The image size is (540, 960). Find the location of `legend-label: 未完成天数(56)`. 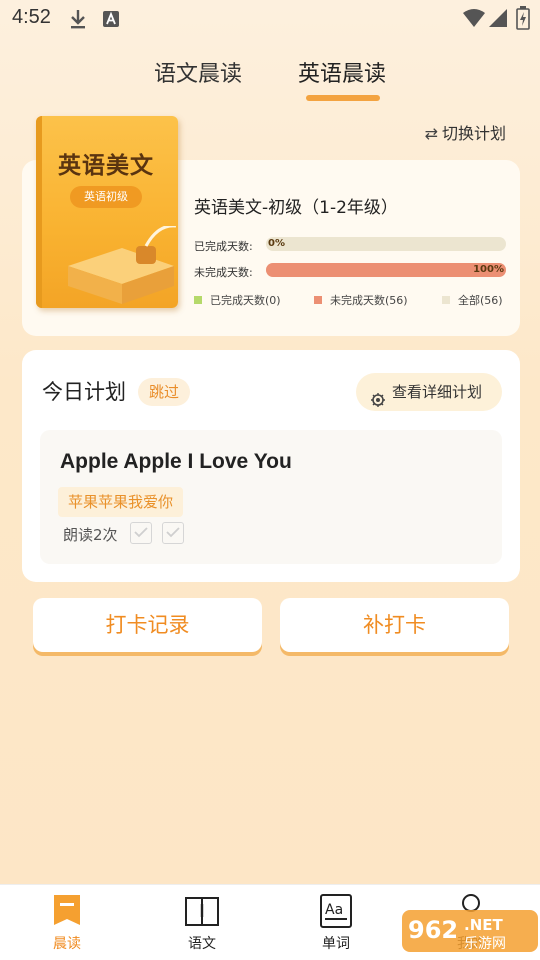

legend-label: 未完成天数(56) is located at coordinates (369, 300).